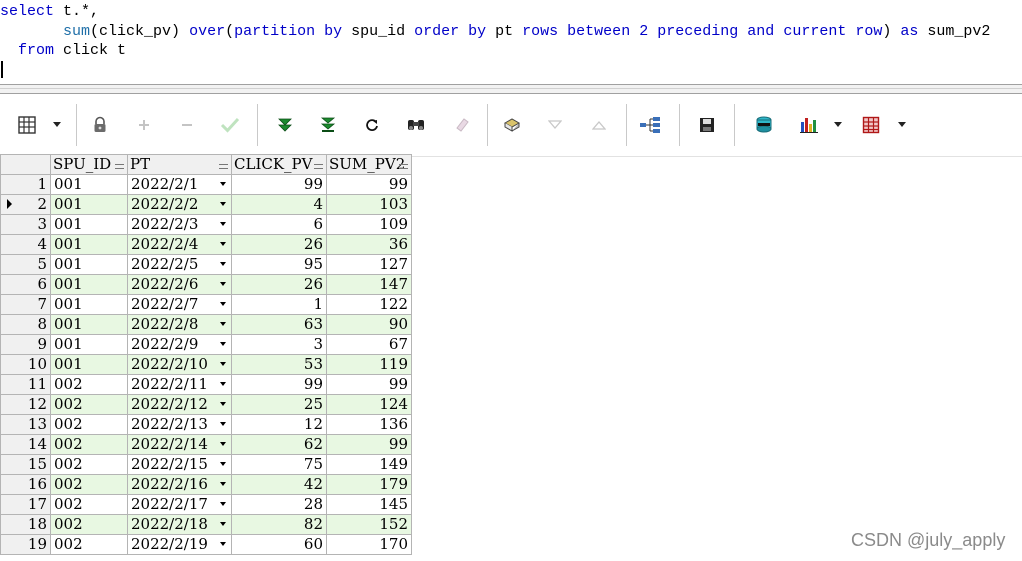 Image resolution: width=1022 pixels, height=561 pixels. Describe the element at coordinates (369, 424) in the screenshot. I see `cell-sum-pv2: 136` at that location.